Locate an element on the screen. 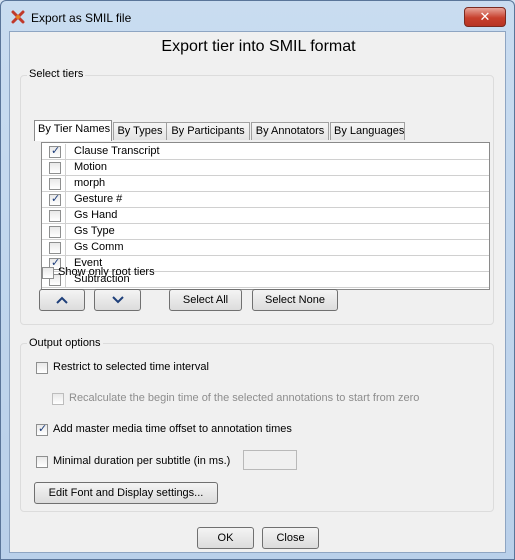 The width and height of the screenshot is (515, 560). tab-by-annotators: By Annotators is located at coordinates (290, 131).